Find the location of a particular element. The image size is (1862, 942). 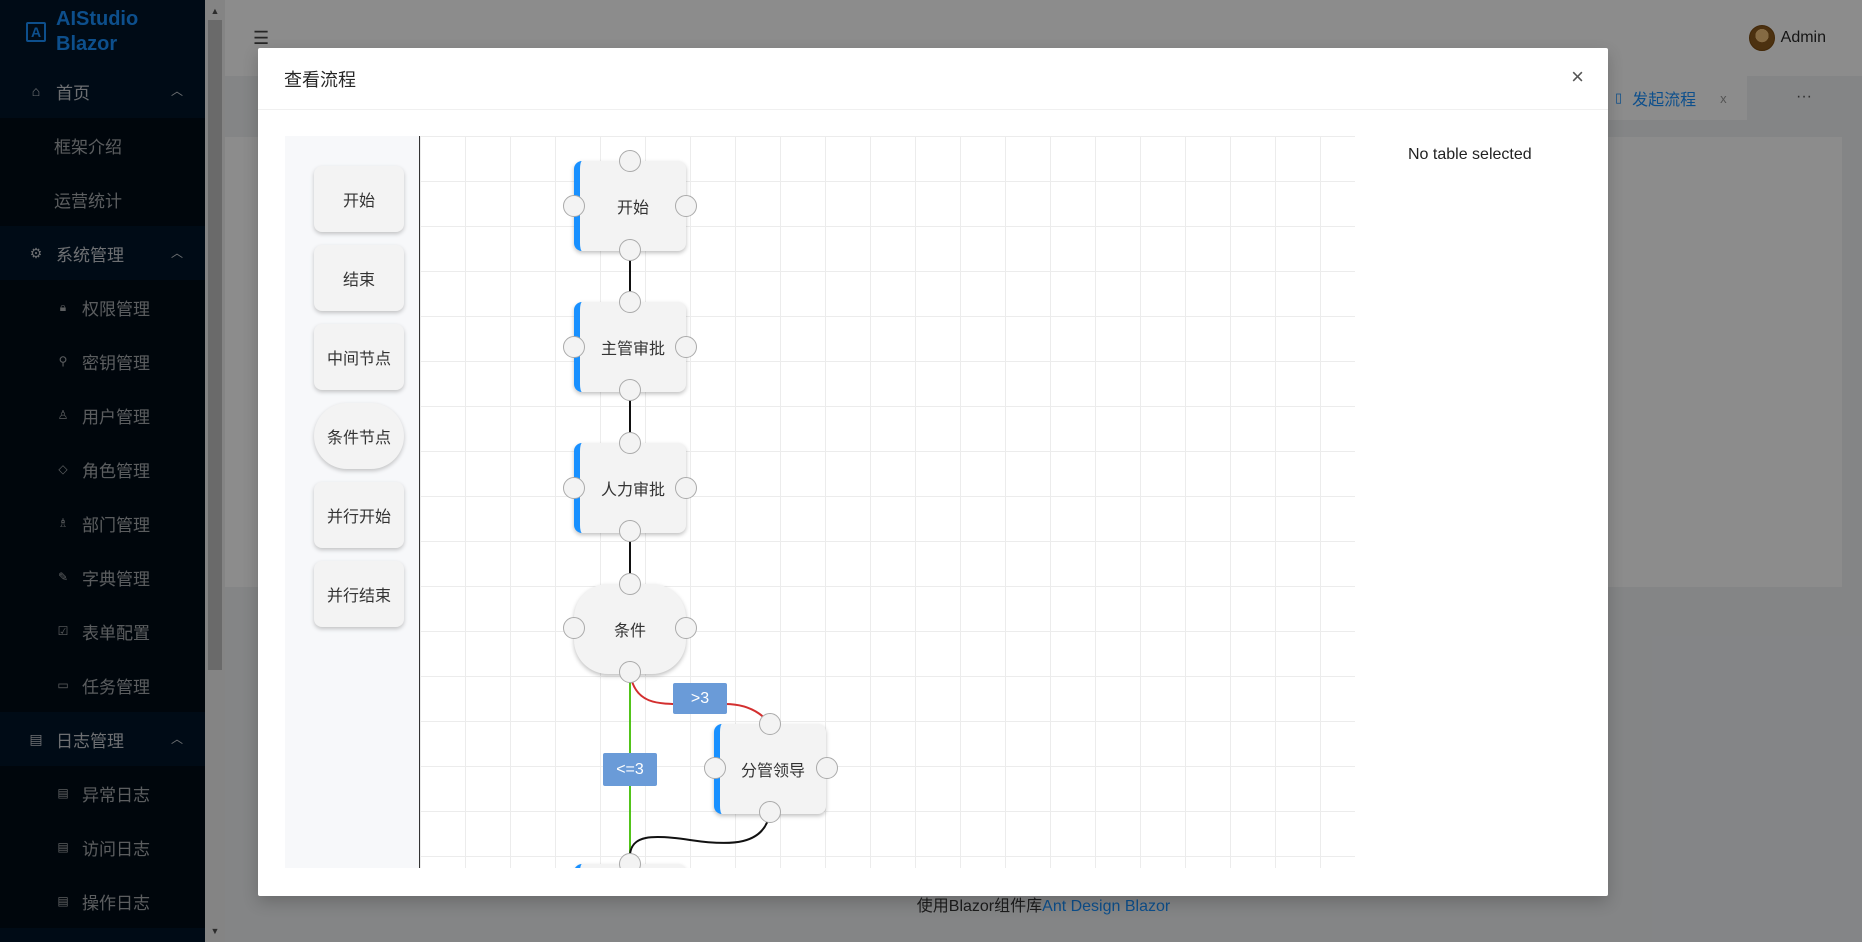

flow-node-label: 主管审批 is located at coordinates (632, 349).